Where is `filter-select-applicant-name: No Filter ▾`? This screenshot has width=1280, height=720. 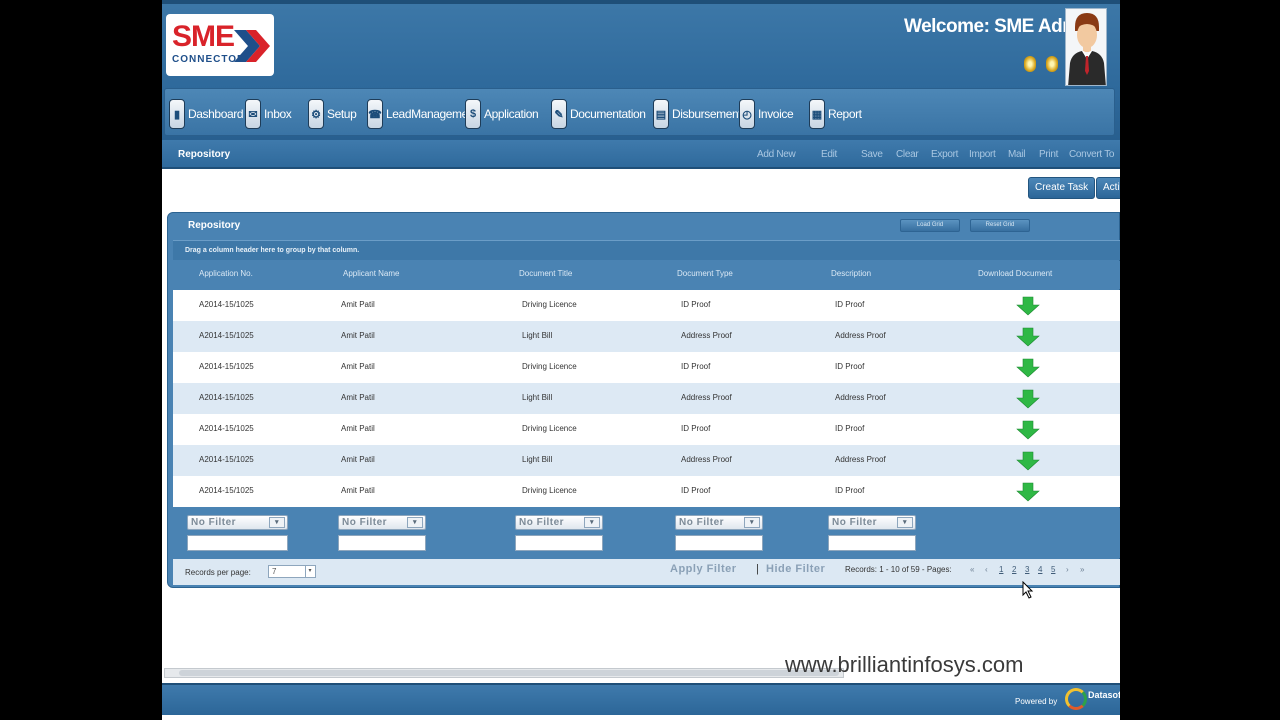 filter-select-applicant-name: No Filter ▾ is located at coordinates (382, 522).